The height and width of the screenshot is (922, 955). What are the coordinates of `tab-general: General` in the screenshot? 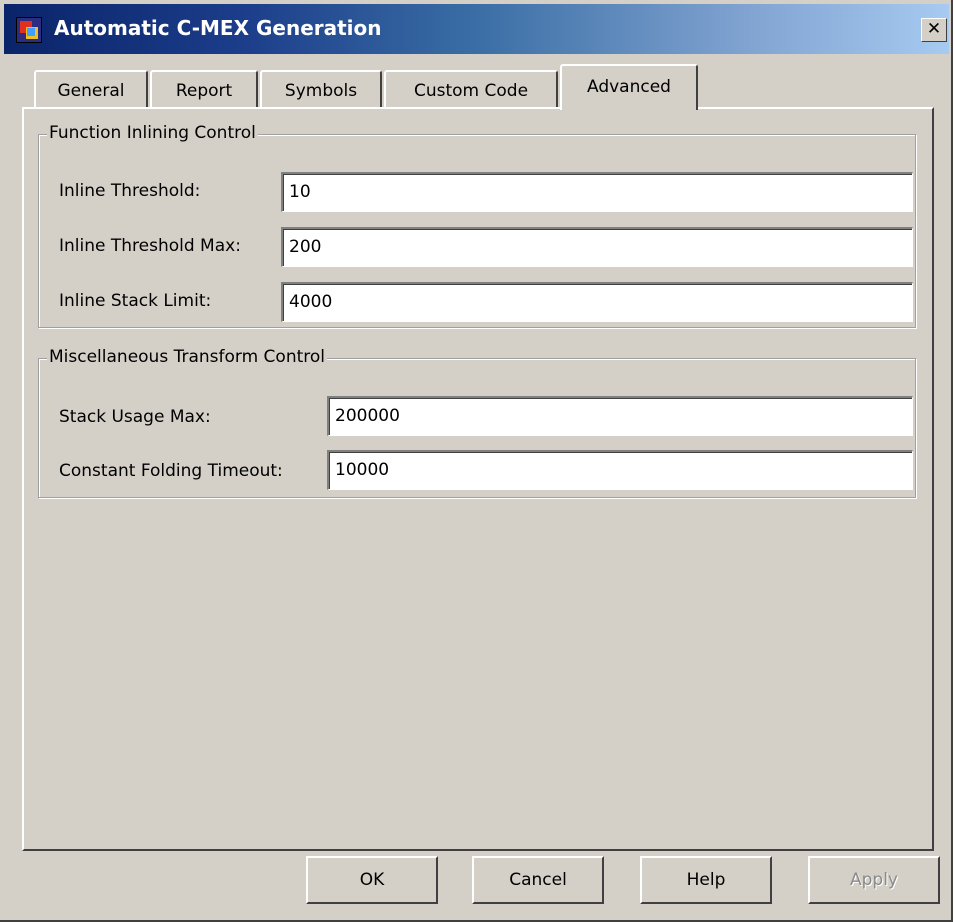 It's located at (91, 90).